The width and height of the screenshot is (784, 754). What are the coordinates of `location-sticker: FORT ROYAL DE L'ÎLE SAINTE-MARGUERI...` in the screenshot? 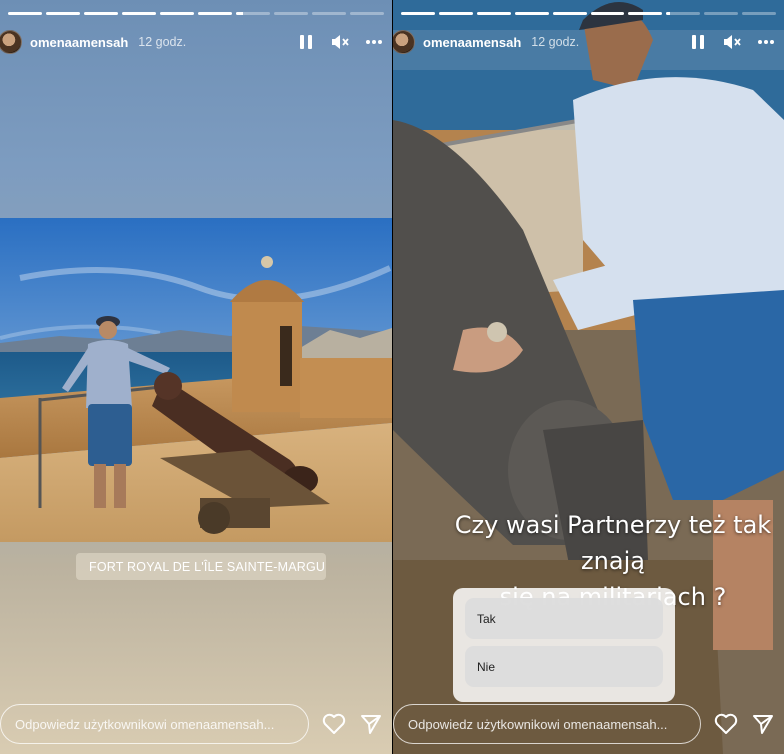 It's located at (201, 566).